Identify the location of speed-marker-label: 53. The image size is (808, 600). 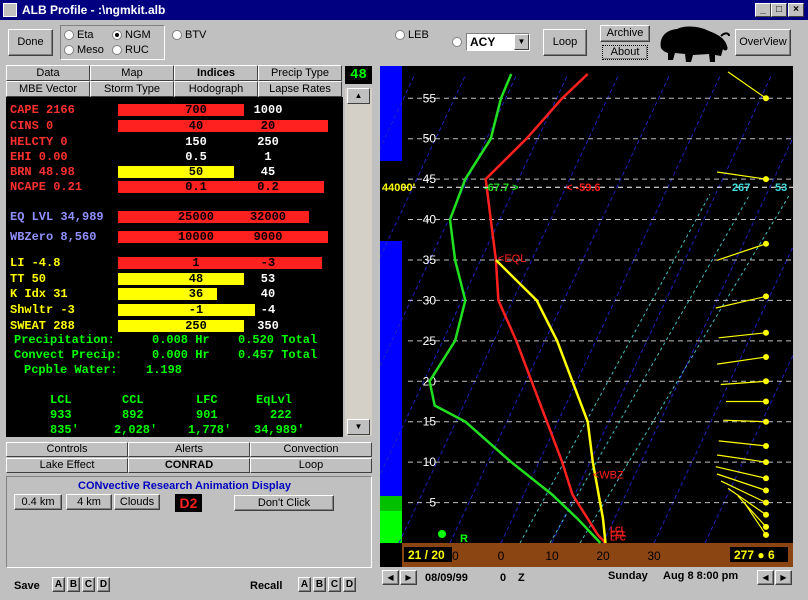
(781, 188).